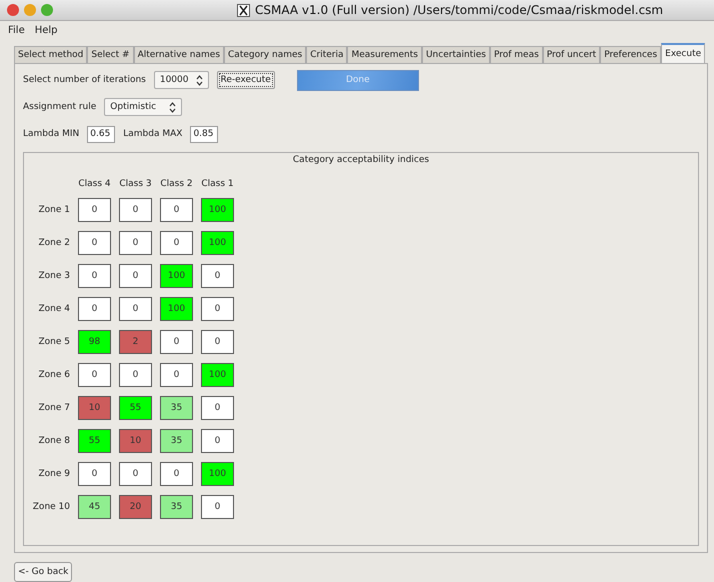 The width and height of the screenshot is (714, 582). I want to click on tab: Measurements, so click(384, 54).